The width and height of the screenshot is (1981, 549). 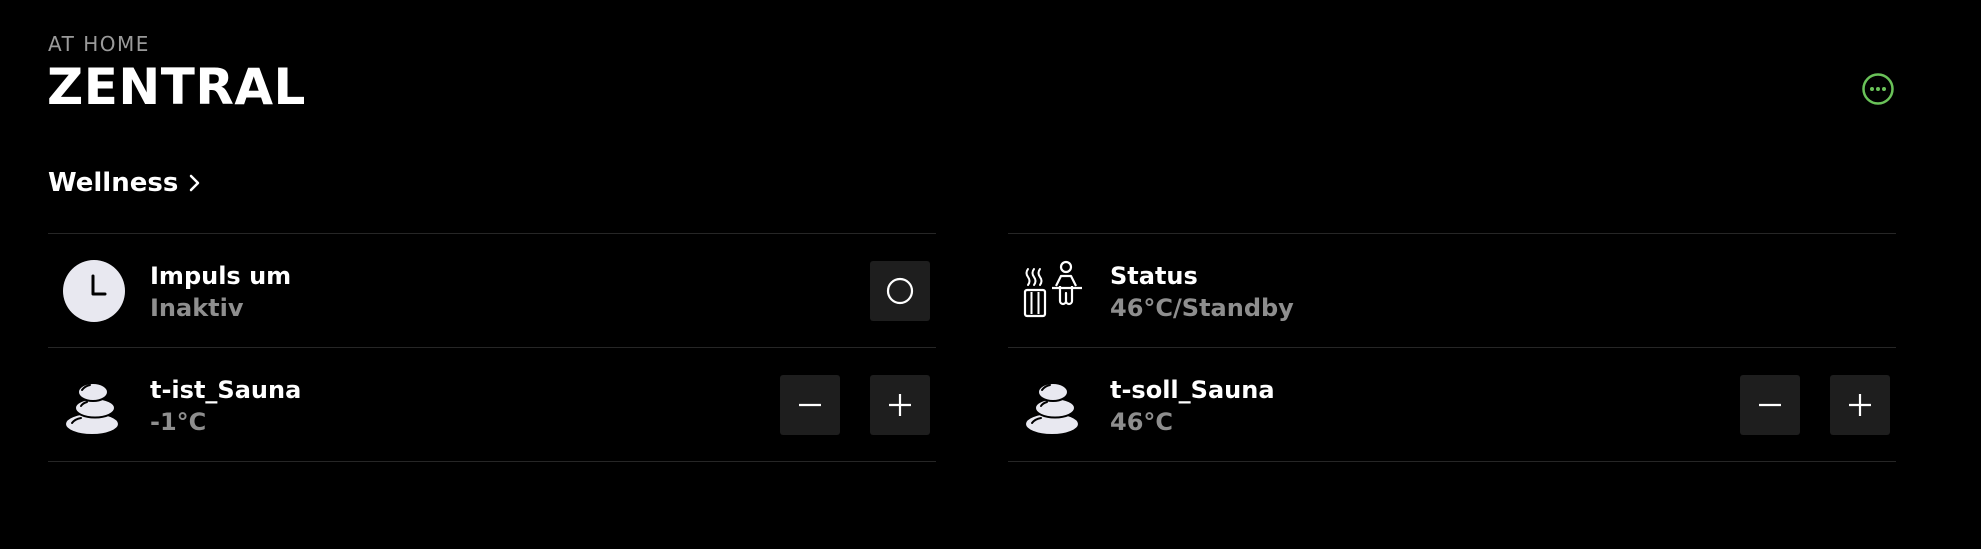 I want to click on control-row-impuls: Impuls um Inaktiv, so click(x=492, y=290).